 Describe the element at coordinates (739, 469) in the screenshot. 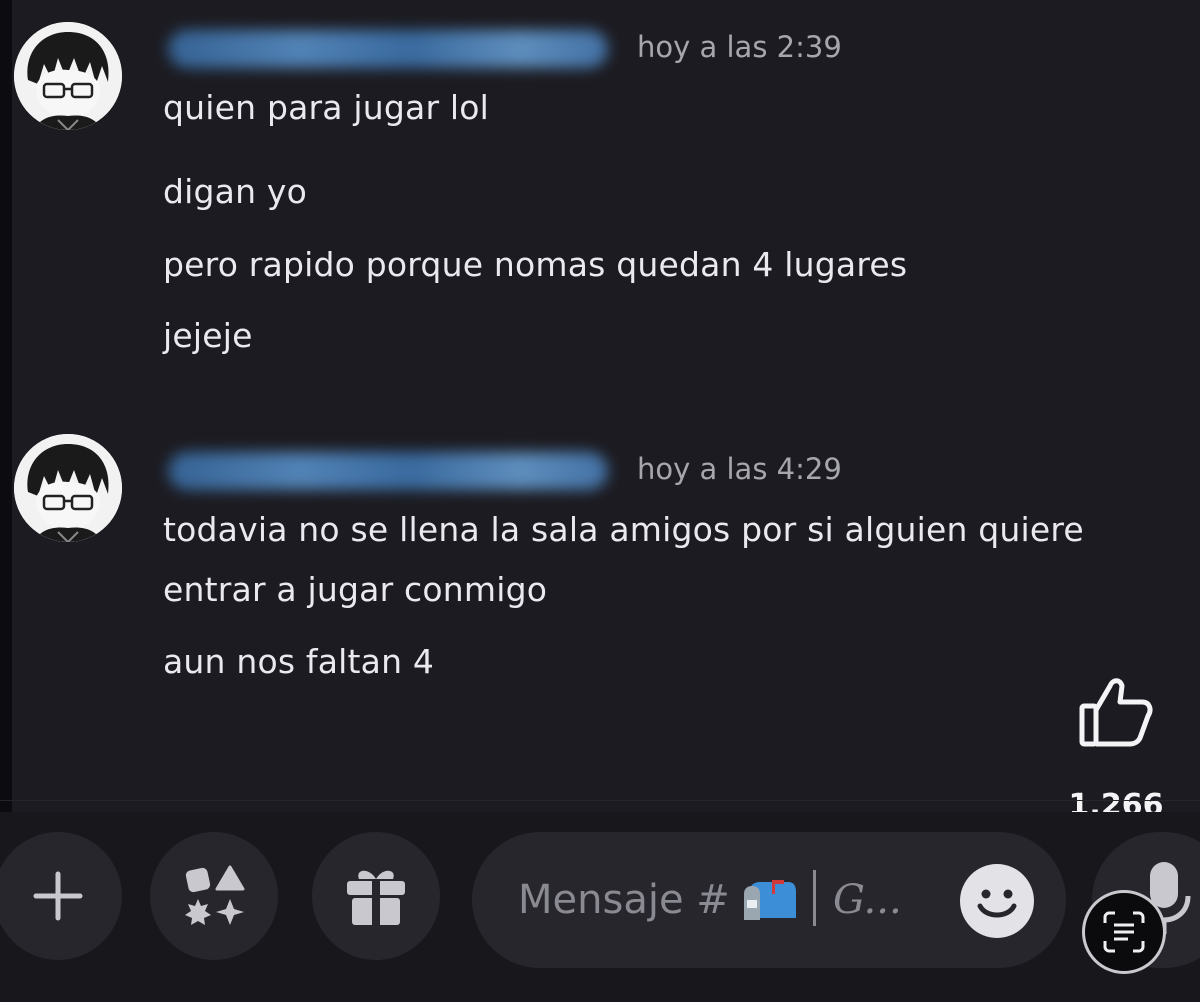

I see `message-timestamp: hoy a las 4:29` at that location.